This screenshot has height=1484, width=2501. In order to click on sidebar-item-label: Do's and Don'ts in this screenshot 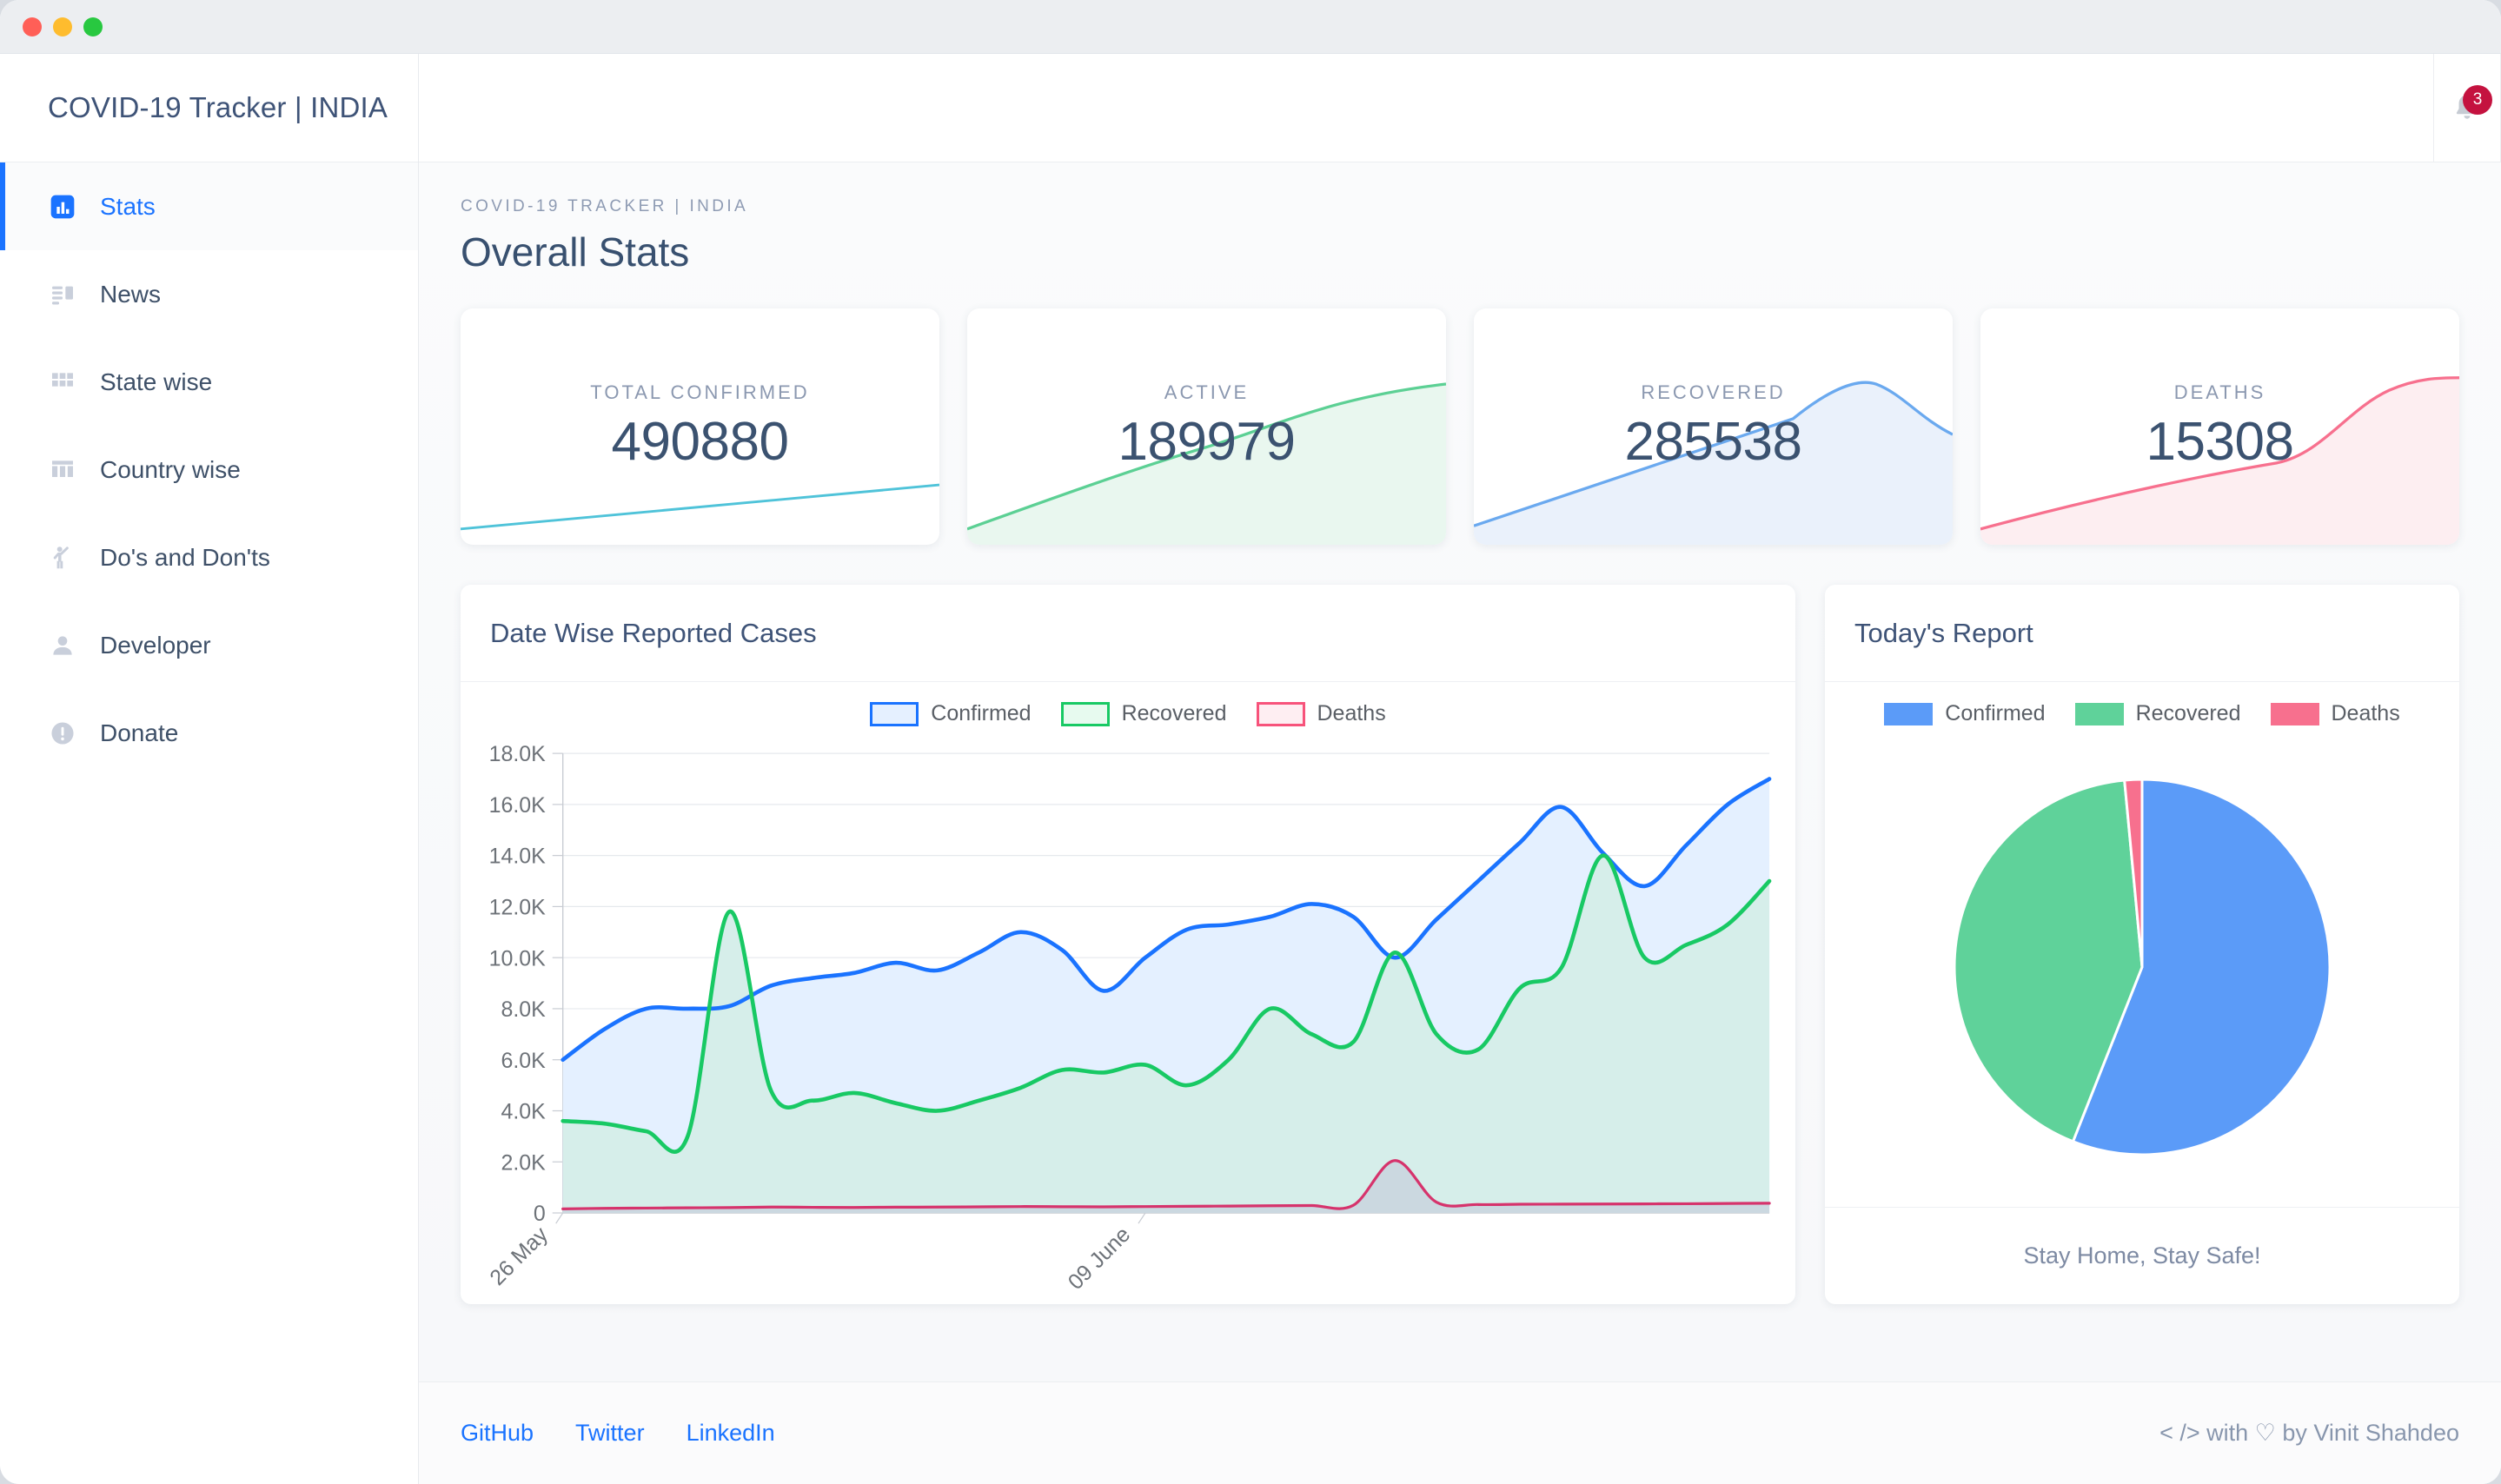, I will do `click(185, 557)`.